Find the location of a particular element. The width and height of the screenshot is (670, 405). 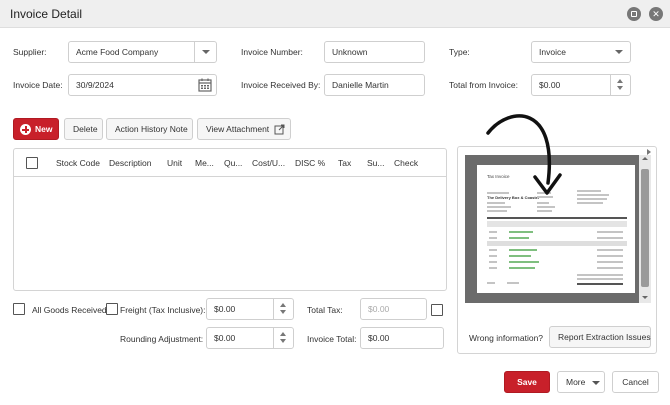

received-by-label: Invoice Received By: is located at coordinates (281, 85).